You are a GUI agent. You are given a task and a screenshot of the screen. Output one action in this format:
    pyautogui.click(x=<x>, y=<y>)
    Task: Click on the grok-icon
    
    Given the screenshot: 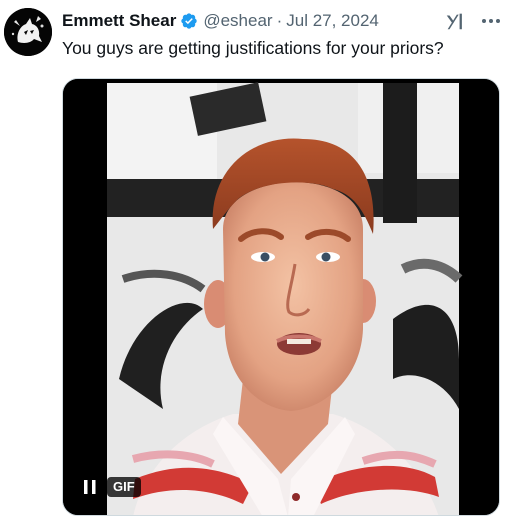 What is the action you would take?
    pyautogui.click(x=455, y=21)
    